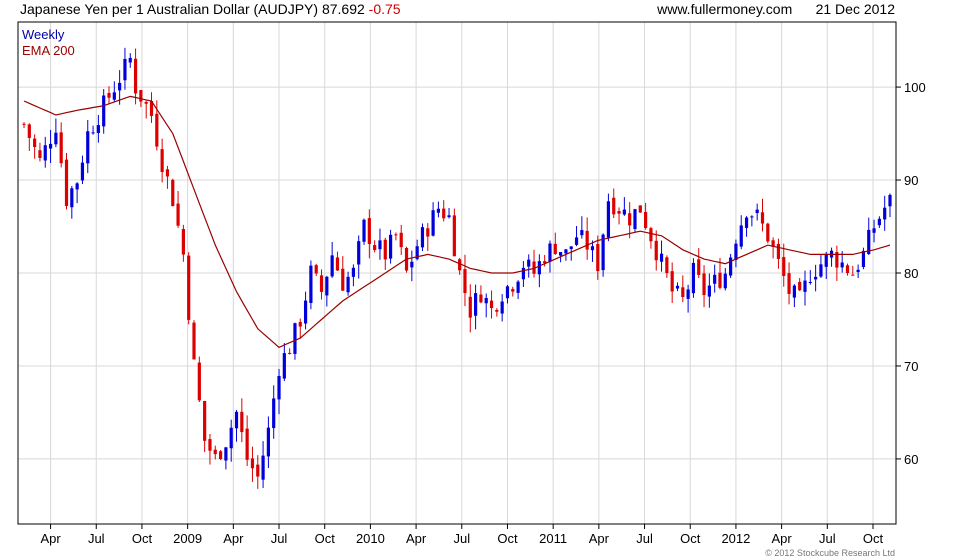  I want to click on x-tick-label: Jul, so click(644, 538).